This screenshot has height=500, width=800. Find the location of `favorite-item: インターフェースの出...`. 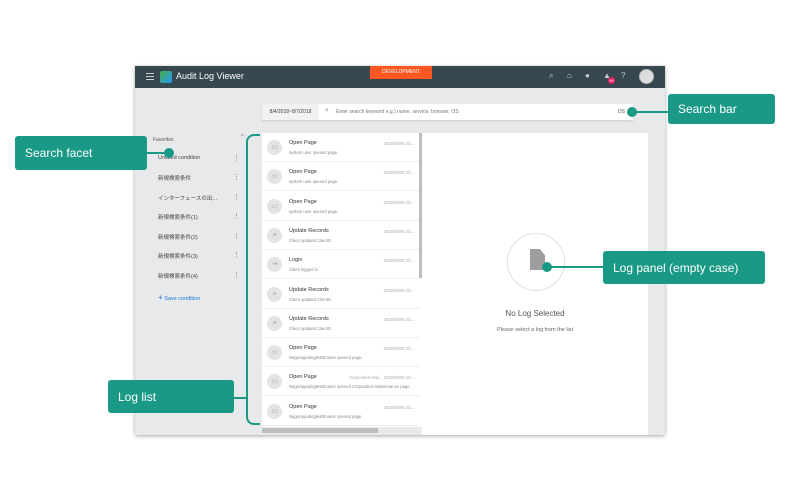

favorite-item: インターフェースの出... is located at coordinates (198, 198).